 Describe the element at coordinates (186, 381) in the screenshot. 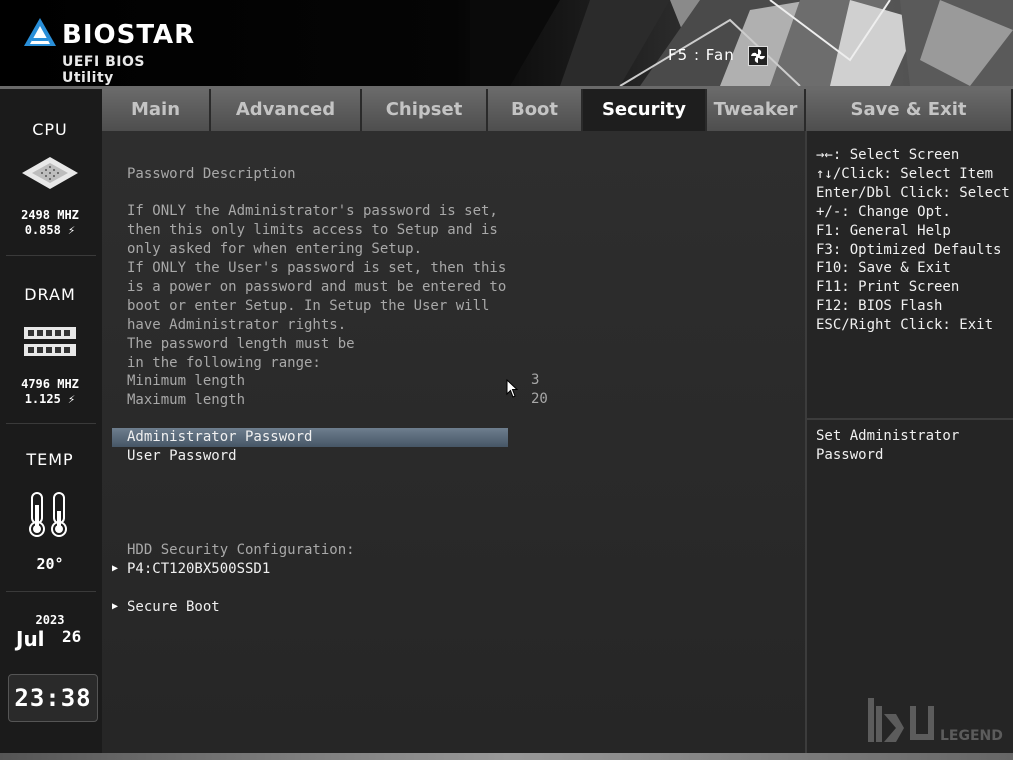

I see `min-length-label: Minimum length` at that location.